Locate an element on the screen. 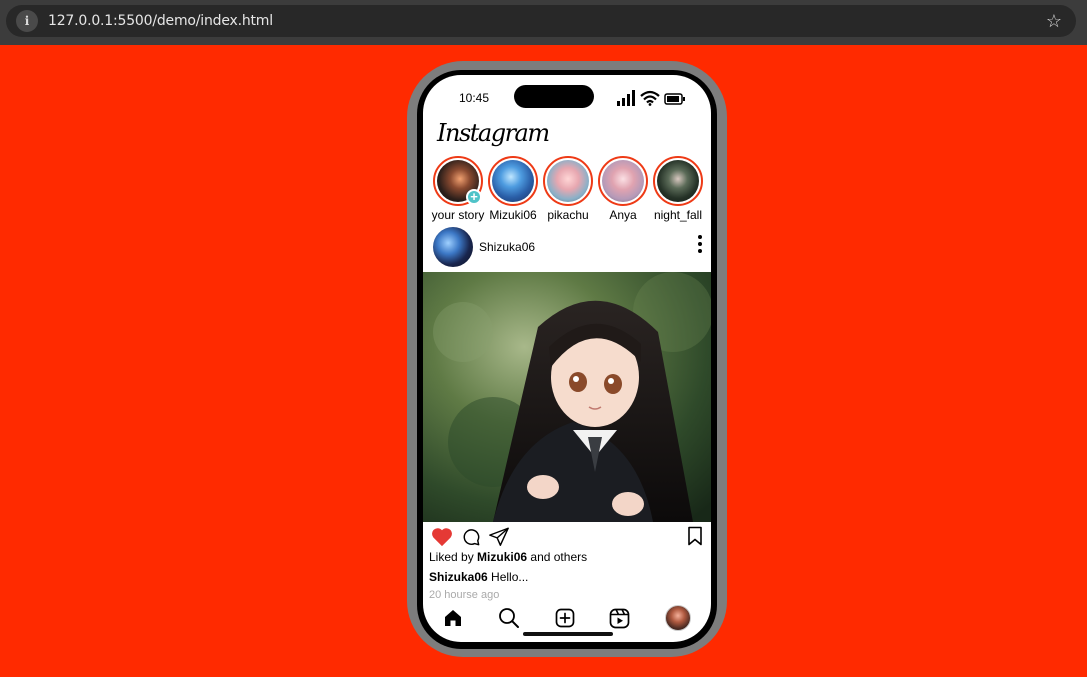 The height and width of the screenshot is (677, 1087). wifi-icon is located at coordinates (650, 98).